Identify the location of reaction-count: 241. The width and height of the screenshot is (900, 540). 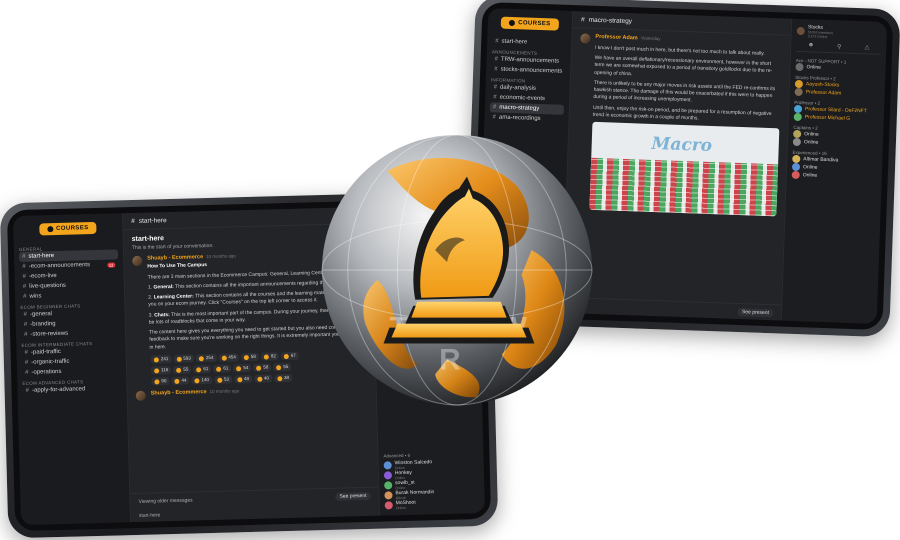
(164, 358).